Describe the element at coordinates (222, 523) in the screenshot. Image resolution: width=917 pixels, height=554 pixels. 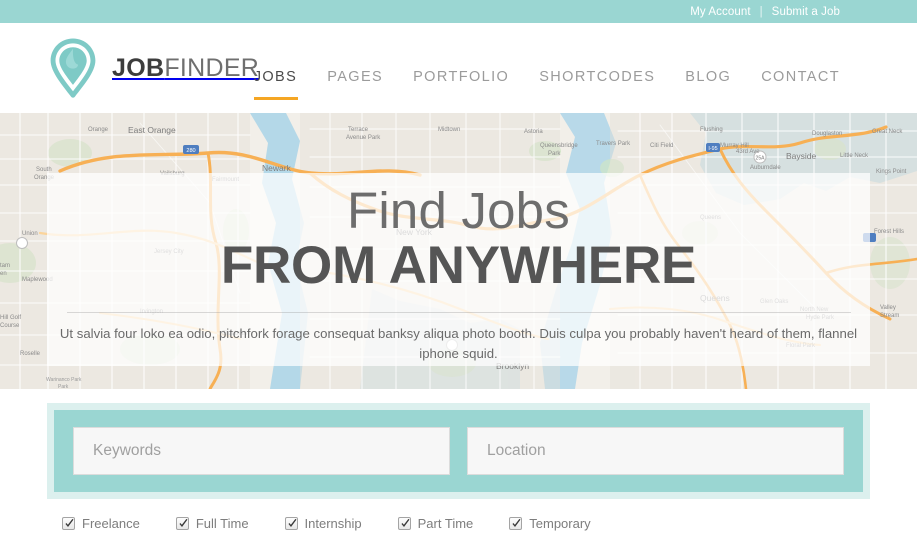
I see `filter-label: Full Time` at that location.